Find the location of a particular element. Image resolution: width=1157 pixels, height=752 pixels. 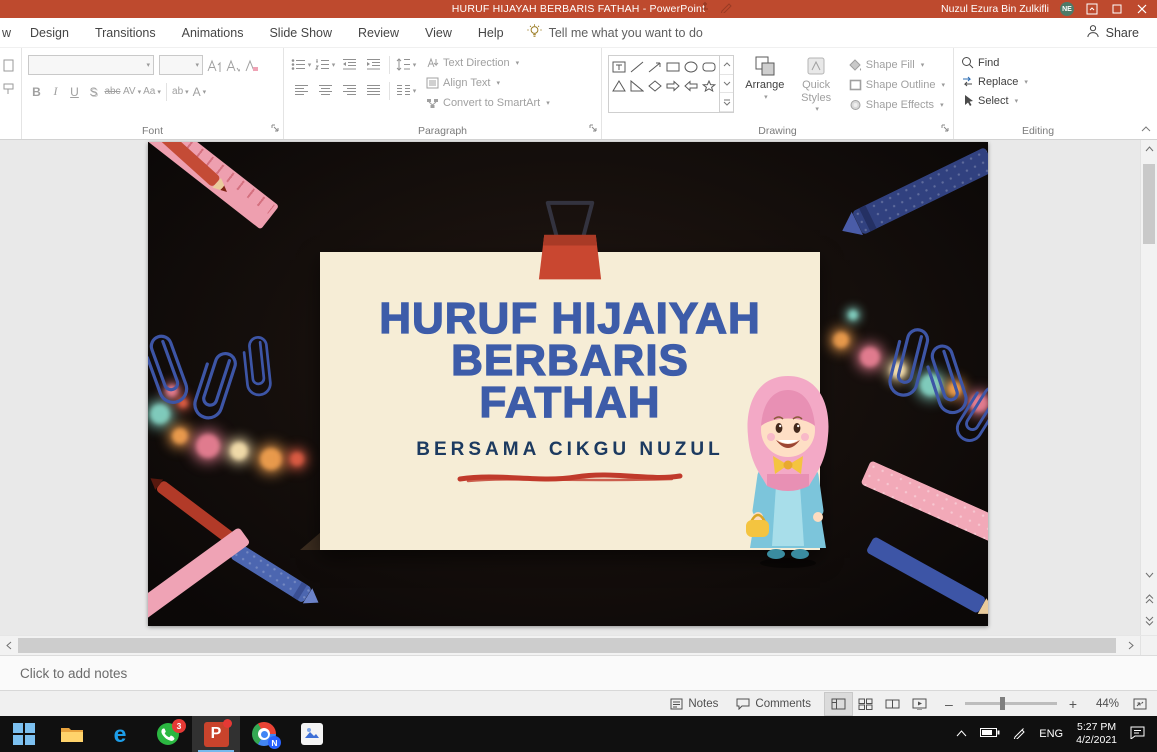

highlight-color-button: ab is located at coordinates (180, 91).